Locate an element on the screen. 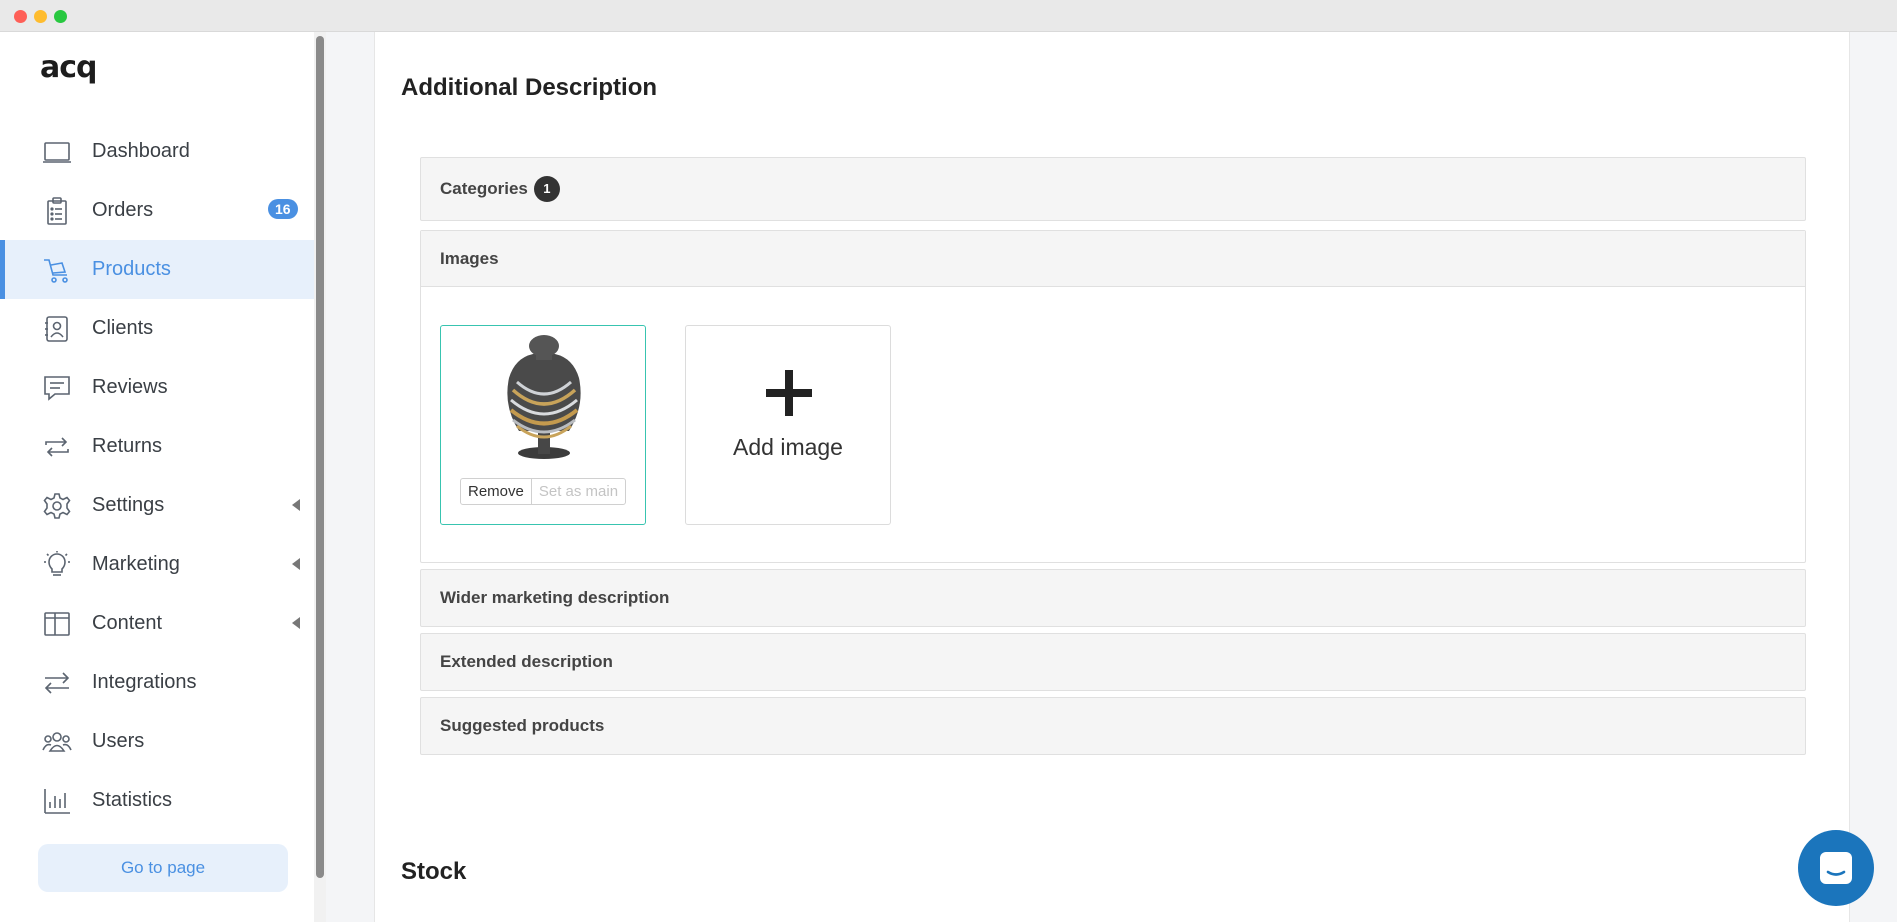 This screenshot has width=1897, height=922. monitor-icon is located at coordinates (57, 152).